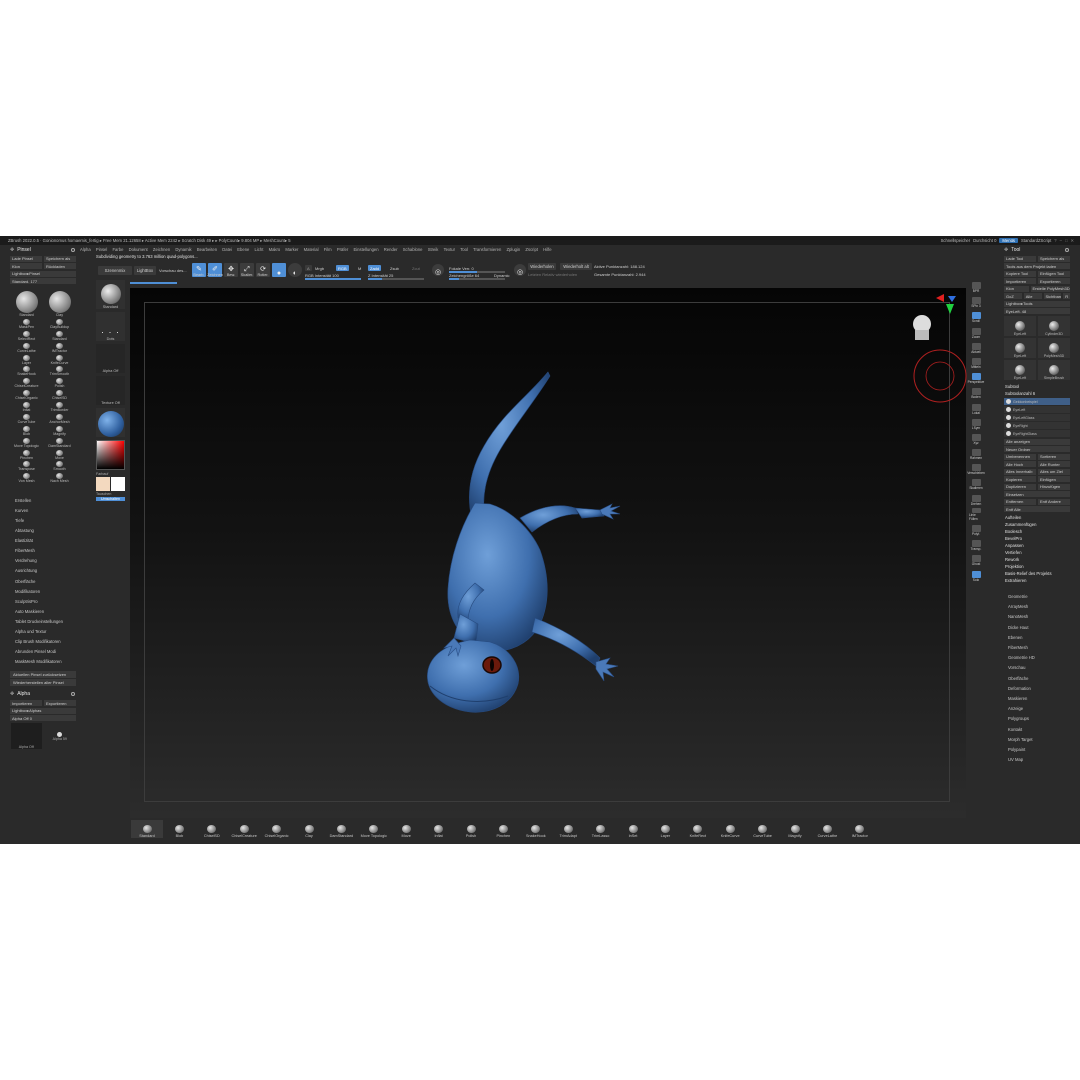 The width and height of the screenshot is (1080, 1080). Describe the element at coordinates (43, 273) in the screenshot. I see `lightbox-brushes-button: Lightbox▸Pinsel` at that location.